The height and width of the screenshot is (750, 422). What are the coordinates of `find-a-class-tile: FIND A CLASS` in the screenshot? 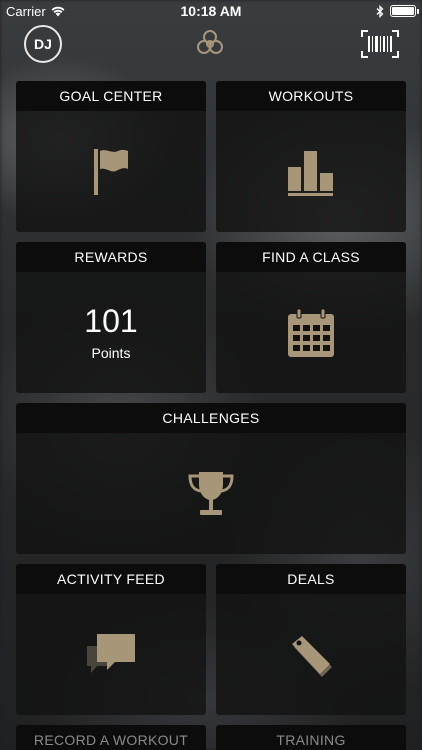 It's located at (311, 317).